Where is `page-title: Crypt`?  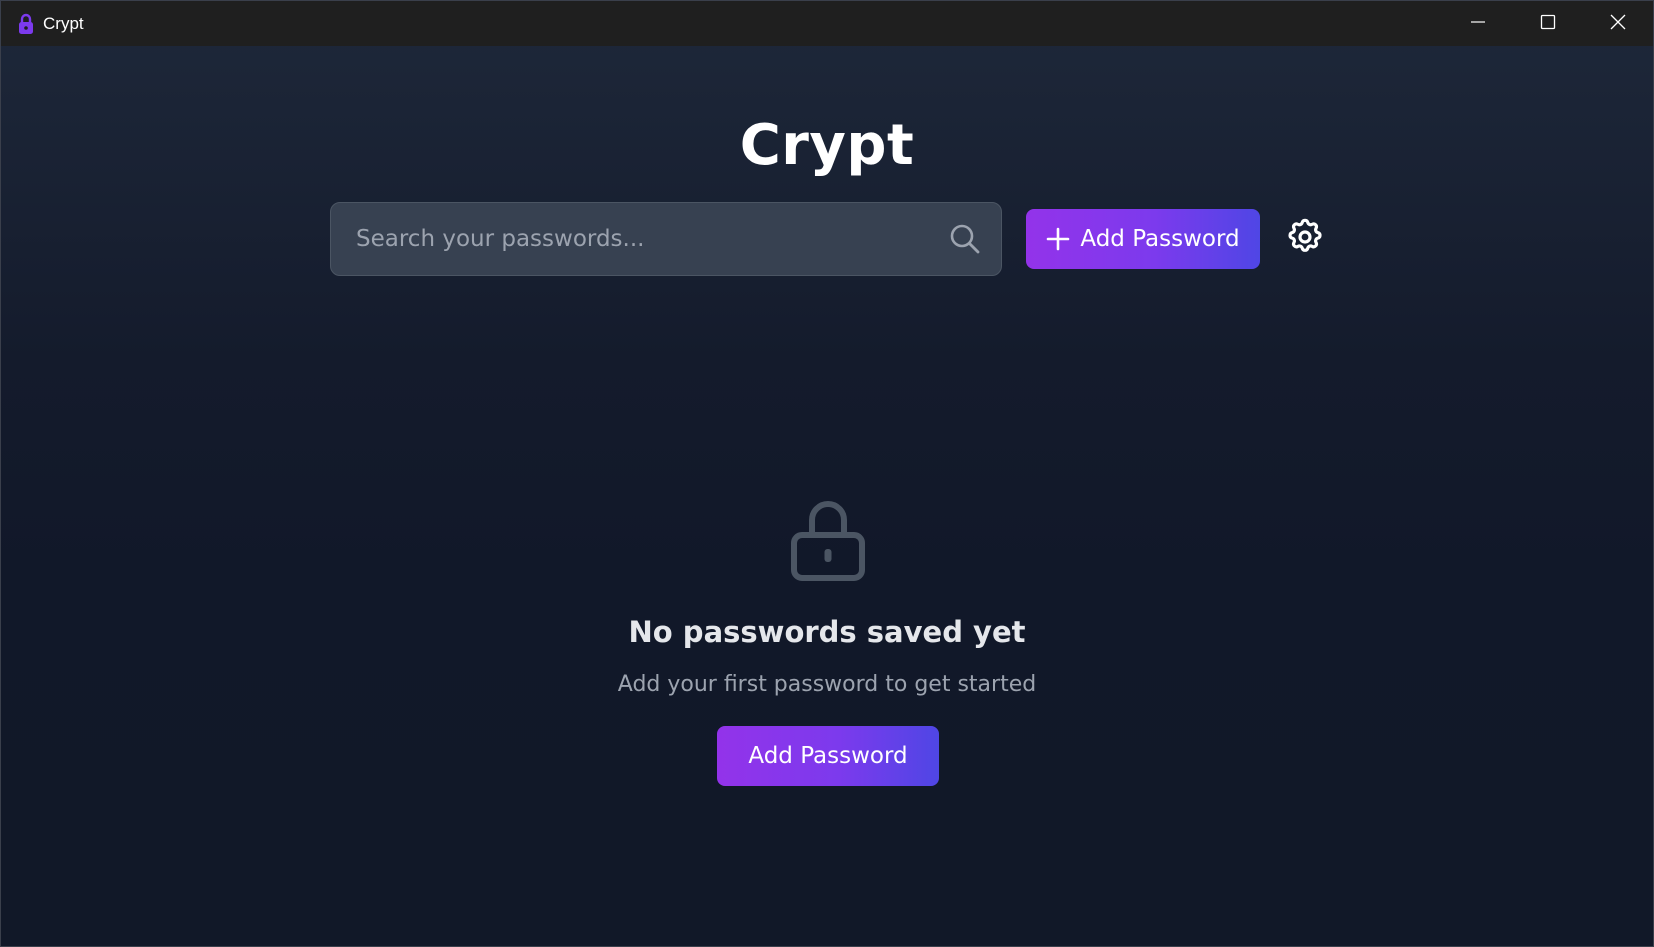
page-title: Crypt is located at coordinates (827, 145).